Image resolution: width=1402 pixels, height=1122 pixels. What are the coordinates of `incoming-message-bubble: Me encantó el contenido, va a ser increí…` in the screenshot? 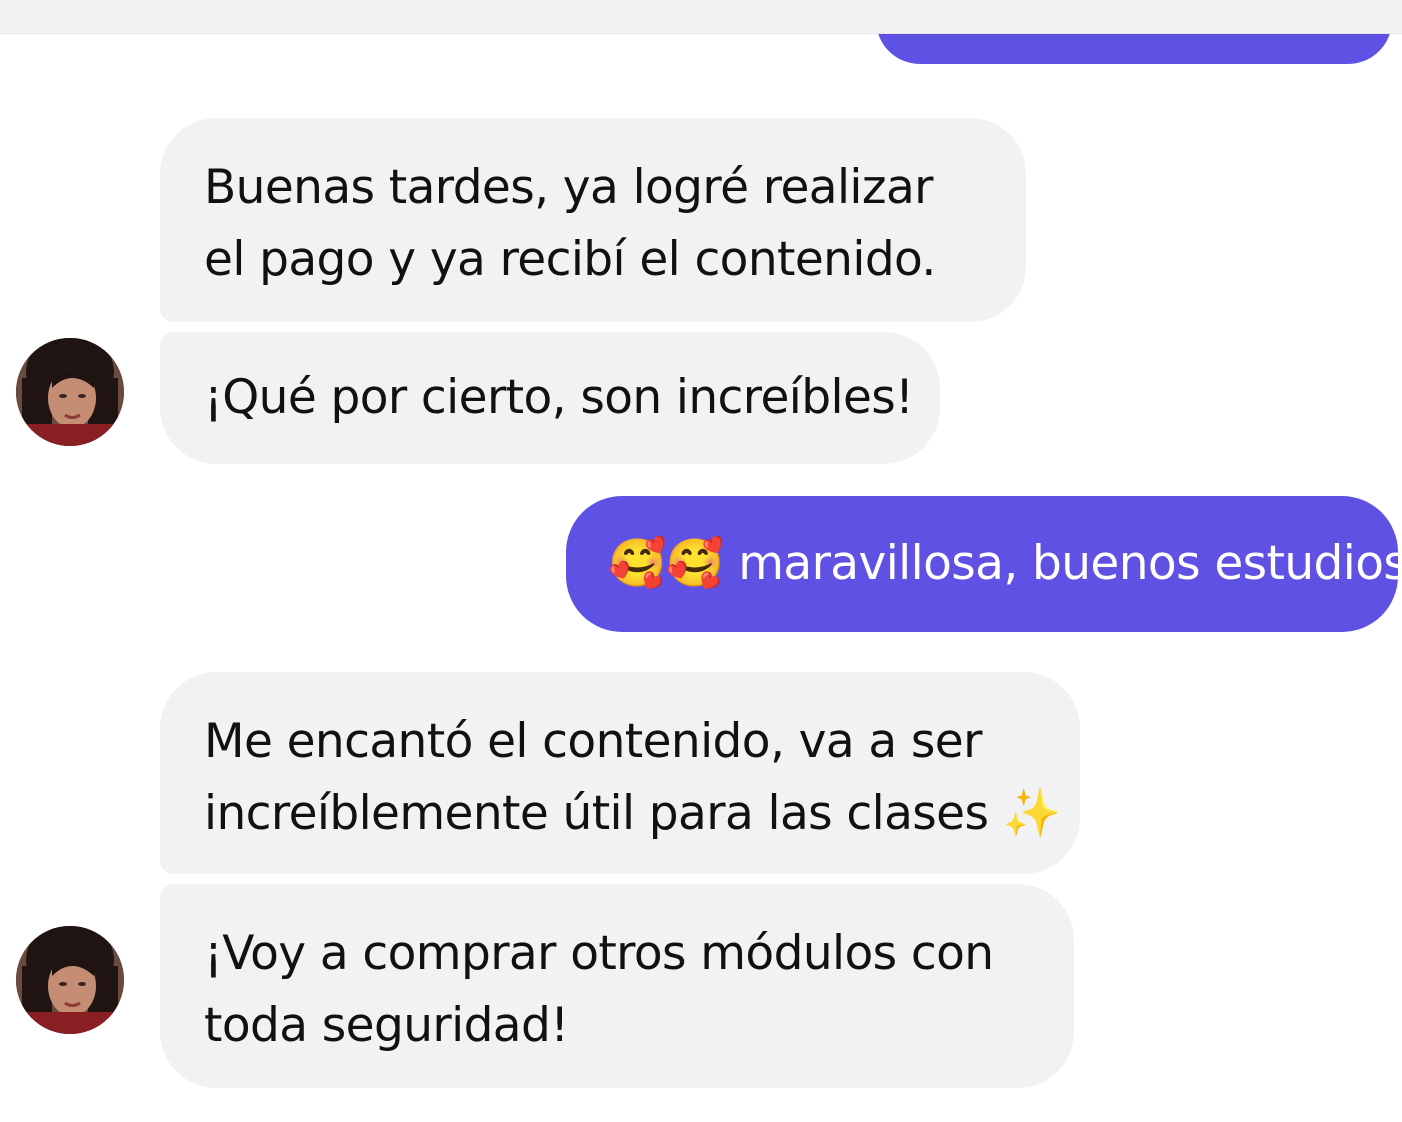 It's located at (620, 773).